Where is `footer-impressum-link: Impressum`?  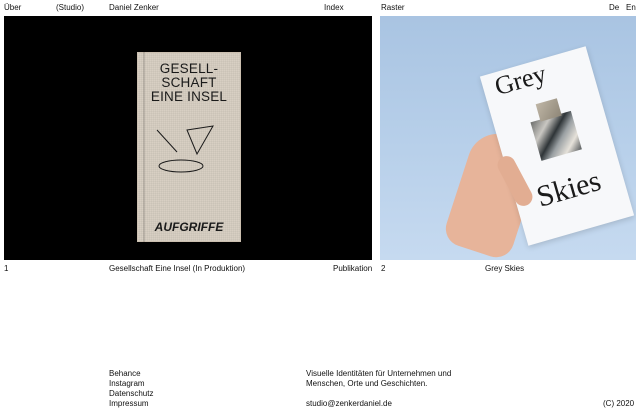 footer-impressum-link: Impressum is located at coordinates (129, 404).